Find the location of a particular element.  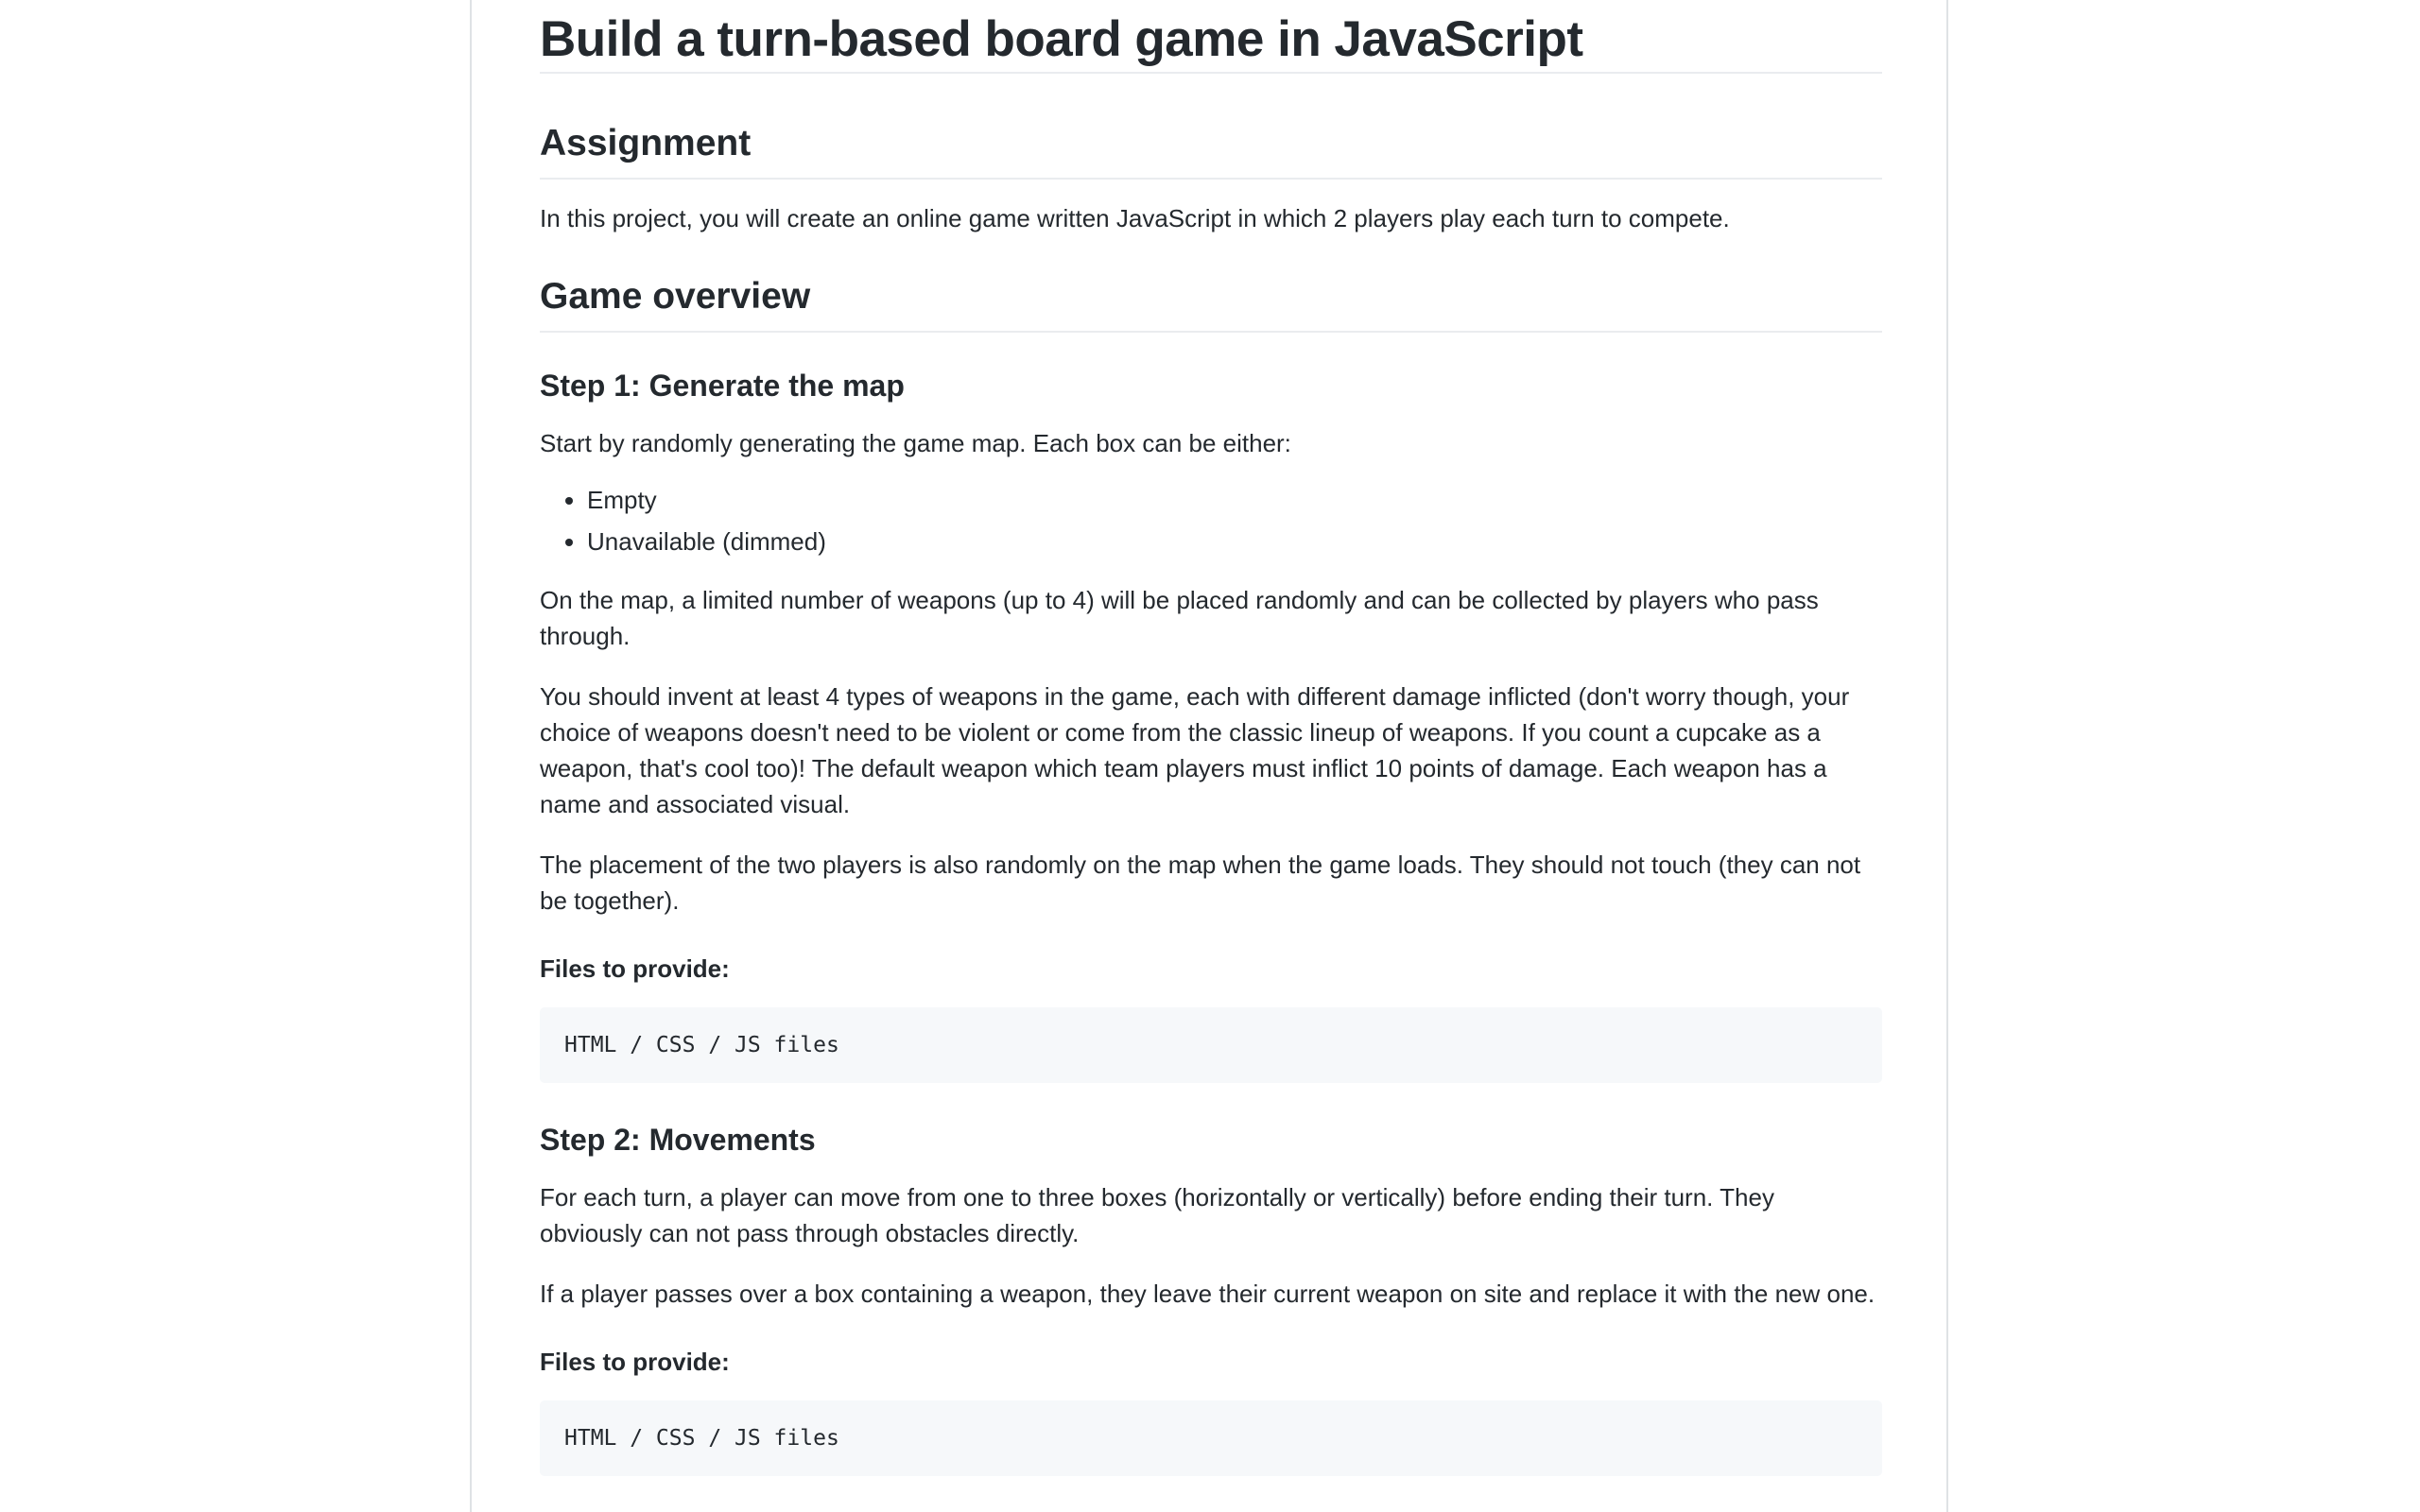

heading-step-1: Step 1: Generate the map is located at coordinates (722, 386).